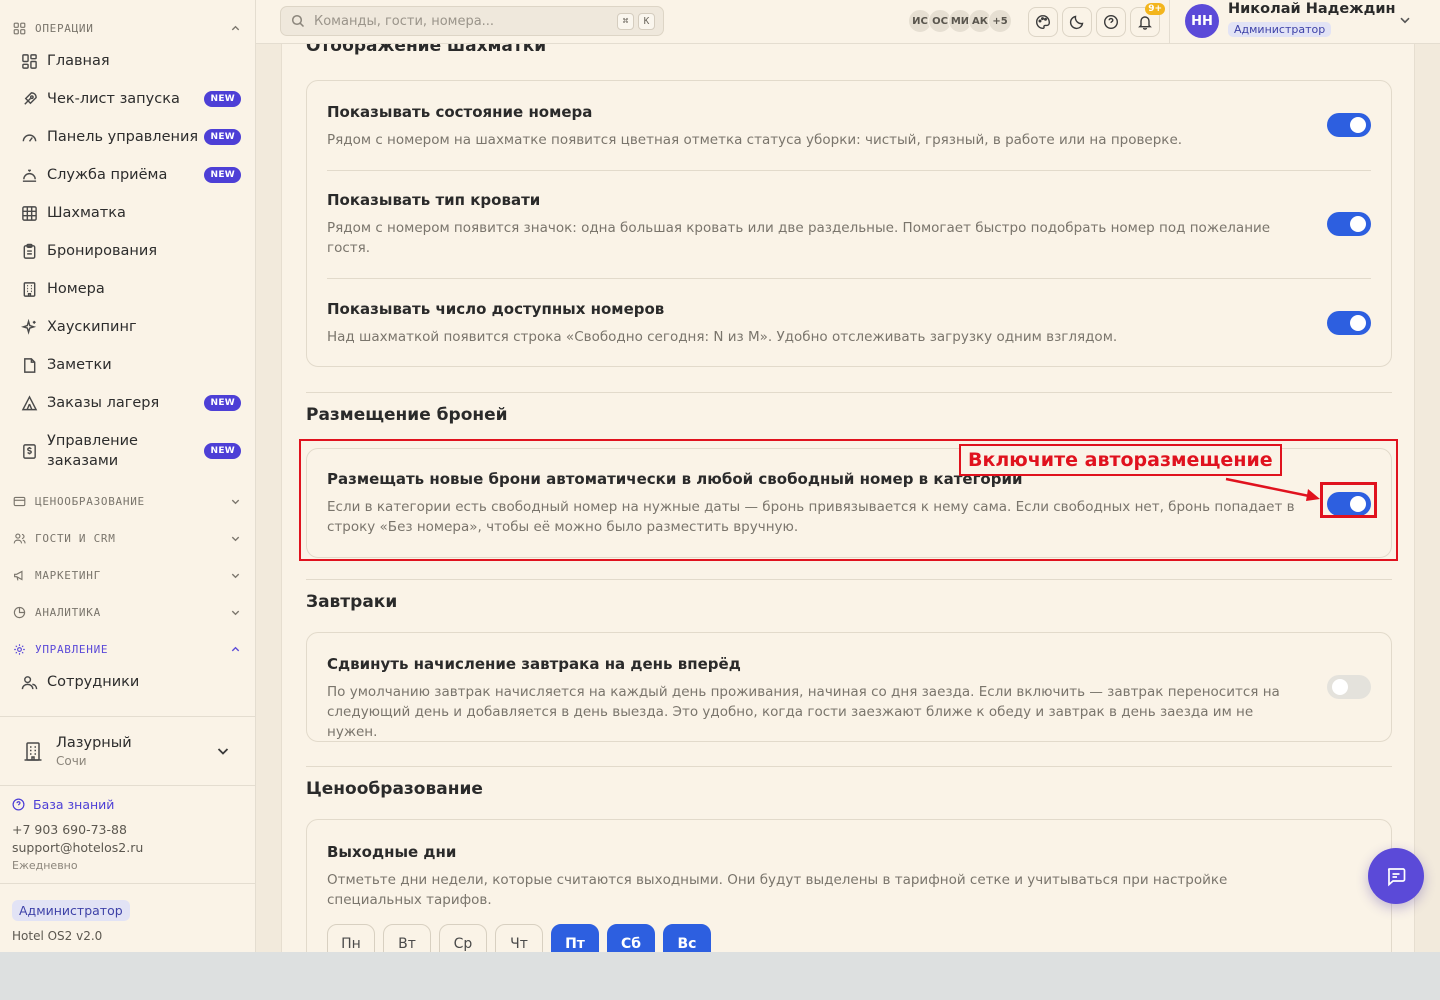  What do you see at coordinates (1147, 20) in the screenshot?
I see `notifications-button: 9+` at bounding box center [1147, 20].